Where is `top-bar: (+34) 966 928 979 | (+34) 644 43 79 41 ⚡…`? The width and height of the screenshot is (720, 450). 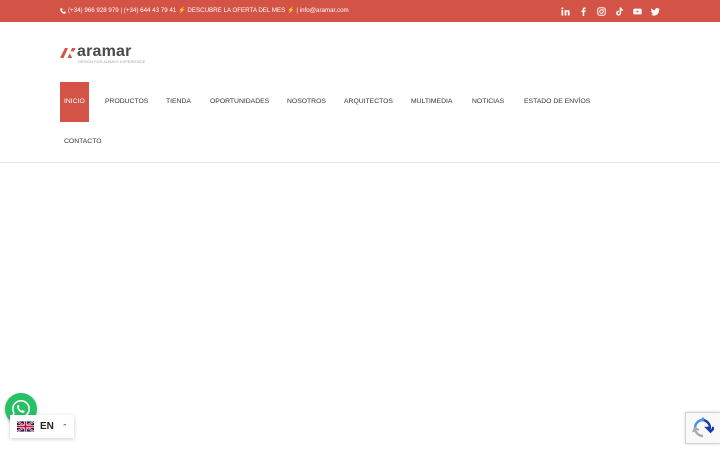
top-bar: (+34) 966 928 979 | (+34) 644 43 79 41 ⚡… is located at coordinates (360, 11).